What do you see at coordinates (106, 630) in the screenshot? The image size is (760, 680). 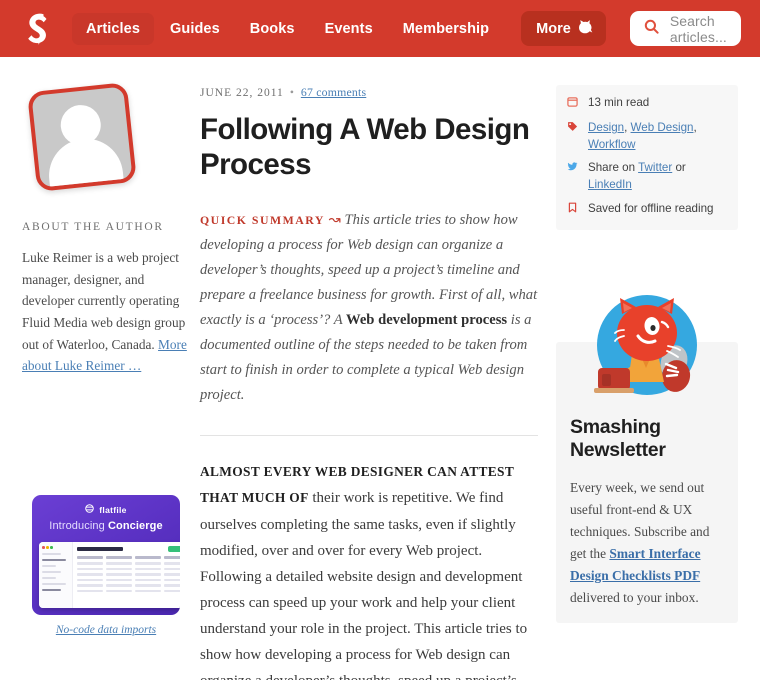 I see `ad-caption-link: No-code data imports` at bounding box center [106, 630].